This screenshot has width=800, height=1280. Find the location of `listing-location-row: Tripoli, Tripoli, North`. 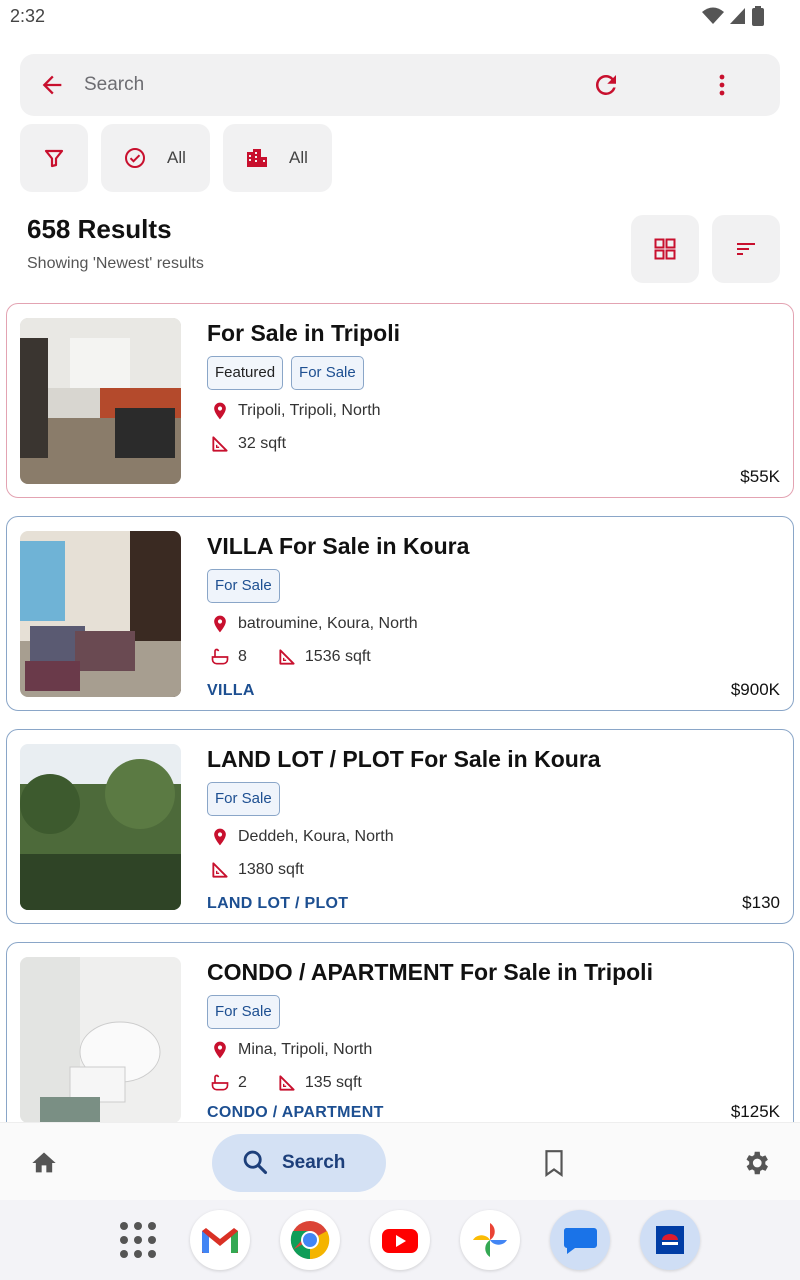

listing-location-row: Tripoli, Tripoli, North is located at coordinates (295, 411).